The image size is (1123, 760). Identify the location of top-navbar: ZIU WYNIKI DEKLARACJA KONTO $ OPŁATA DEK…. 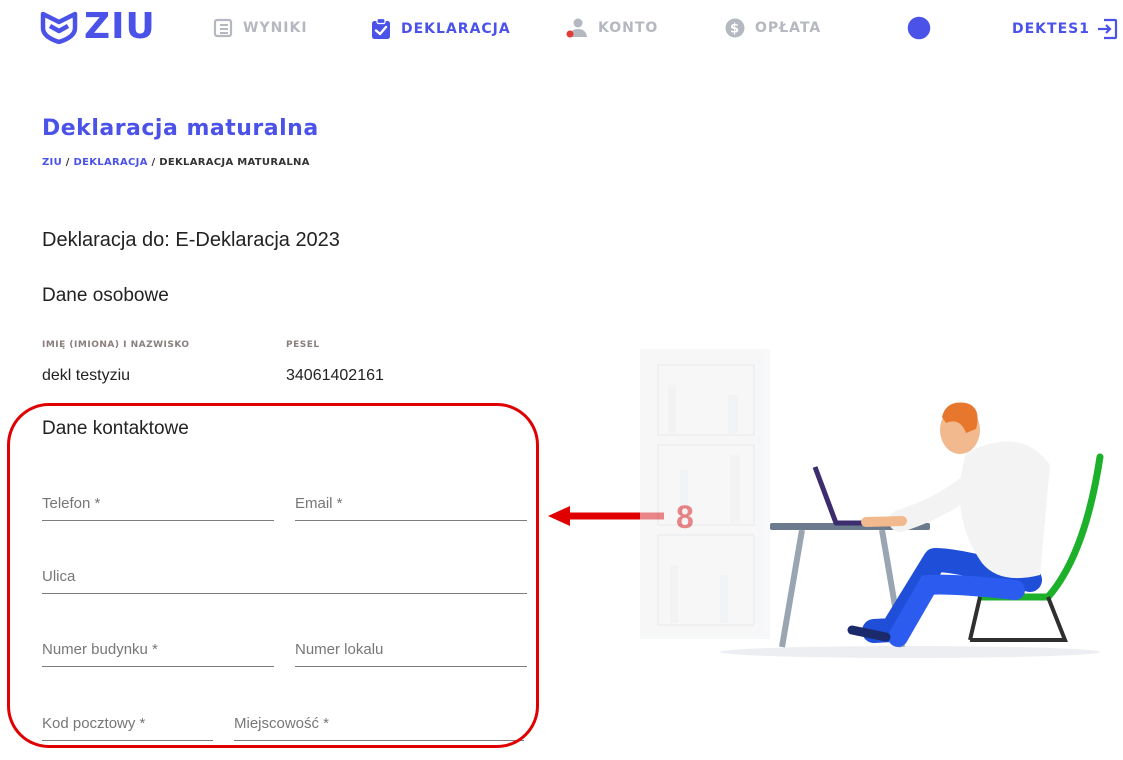
(561, 31).